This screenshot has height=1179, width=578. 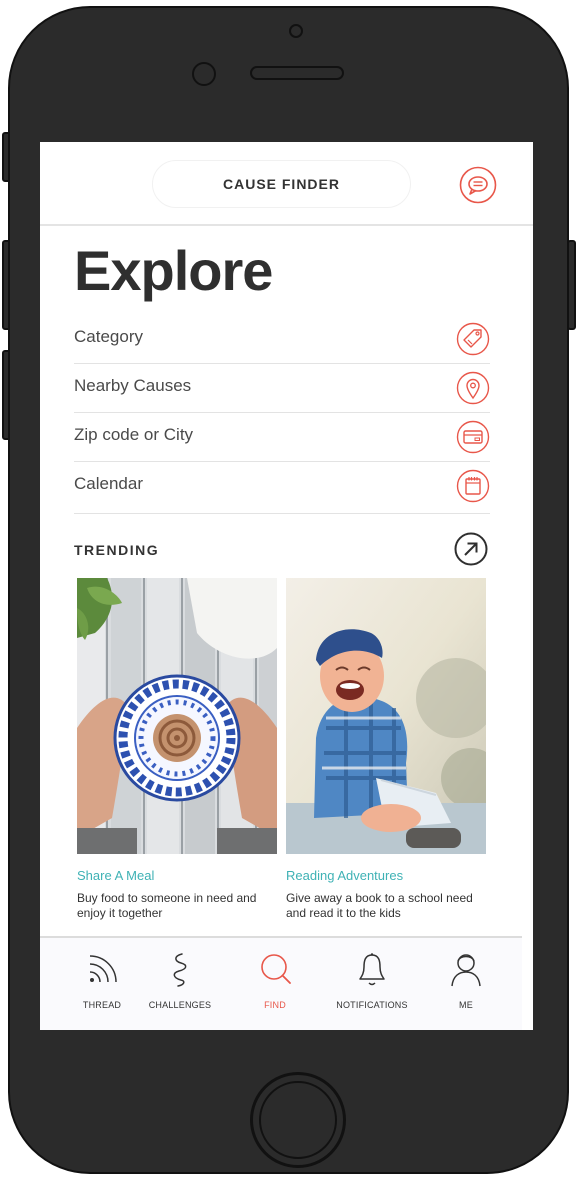 What do you see at coordinates (297, 73) in the screenshot?
I see `earpiece-speaker` at bounding box center [297, 73].